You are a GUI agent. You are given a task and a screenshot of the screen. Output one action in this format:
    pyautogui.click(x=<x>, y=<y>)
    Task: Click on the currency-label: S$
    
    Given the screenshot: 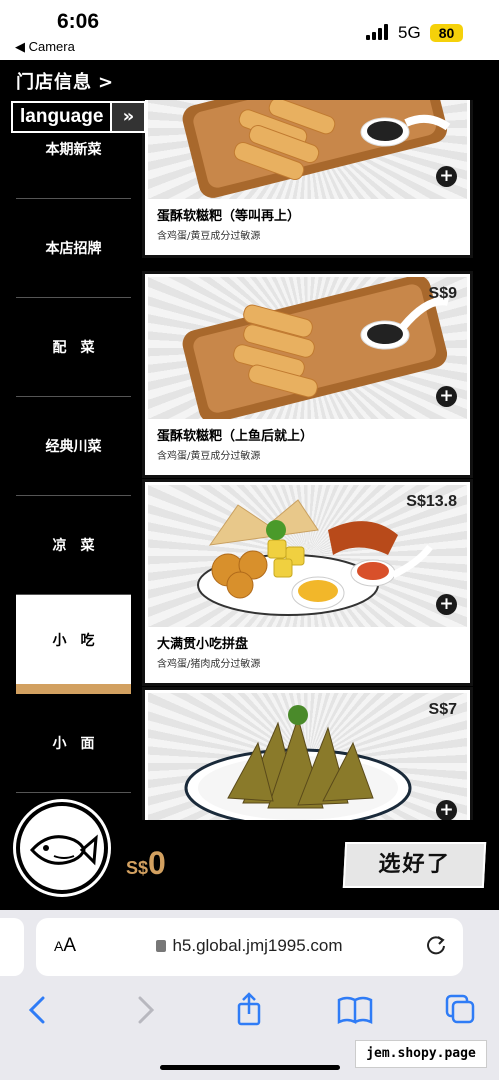 What is the action you would take?
    pyautogui.click(x=137, y=868)
    